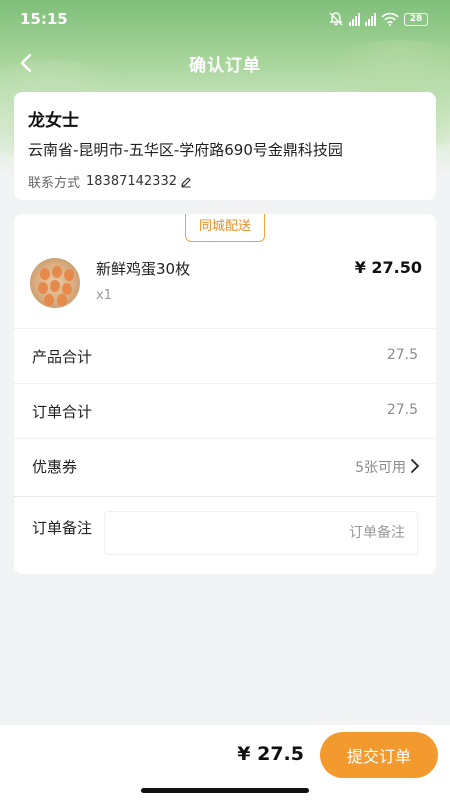 Image resolution: width=450 pixels, height=800 pixels. Describe the element at coordinates (261, 533) in the screenshot. I see `remark-input` at that location.